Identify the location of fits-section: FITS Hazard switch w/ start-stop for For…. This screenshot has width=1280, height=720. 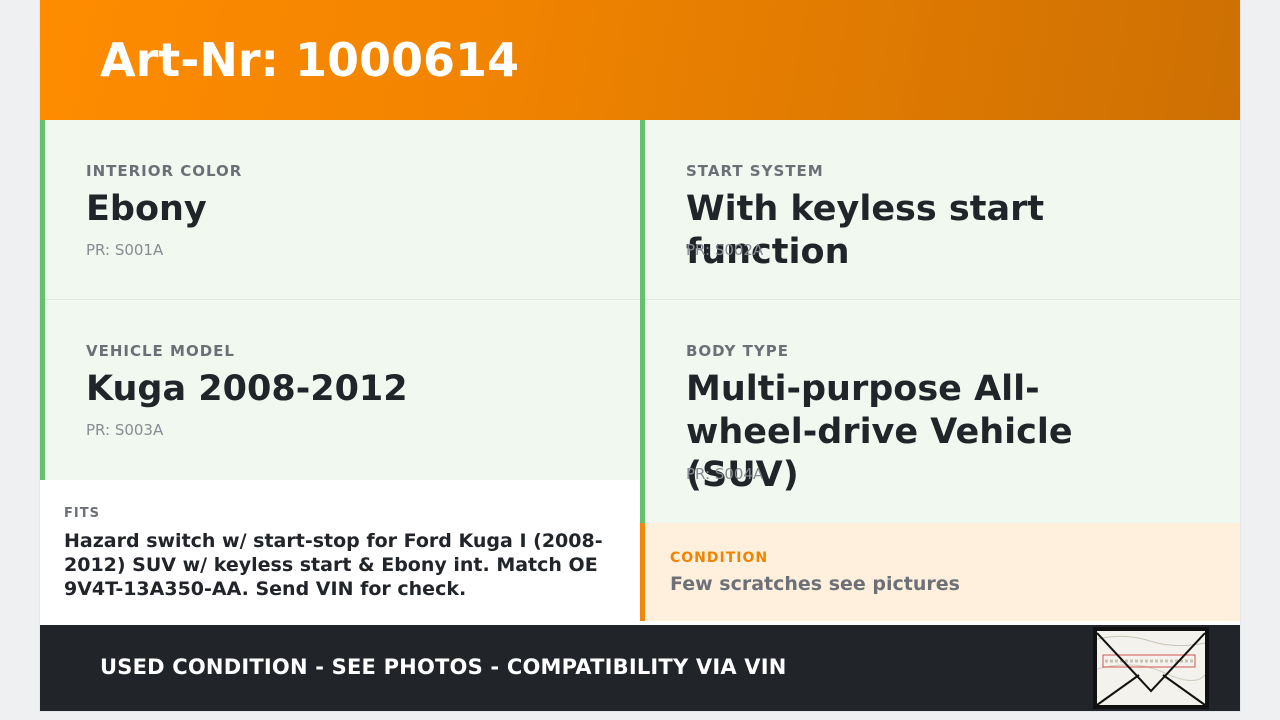
(340, 552).